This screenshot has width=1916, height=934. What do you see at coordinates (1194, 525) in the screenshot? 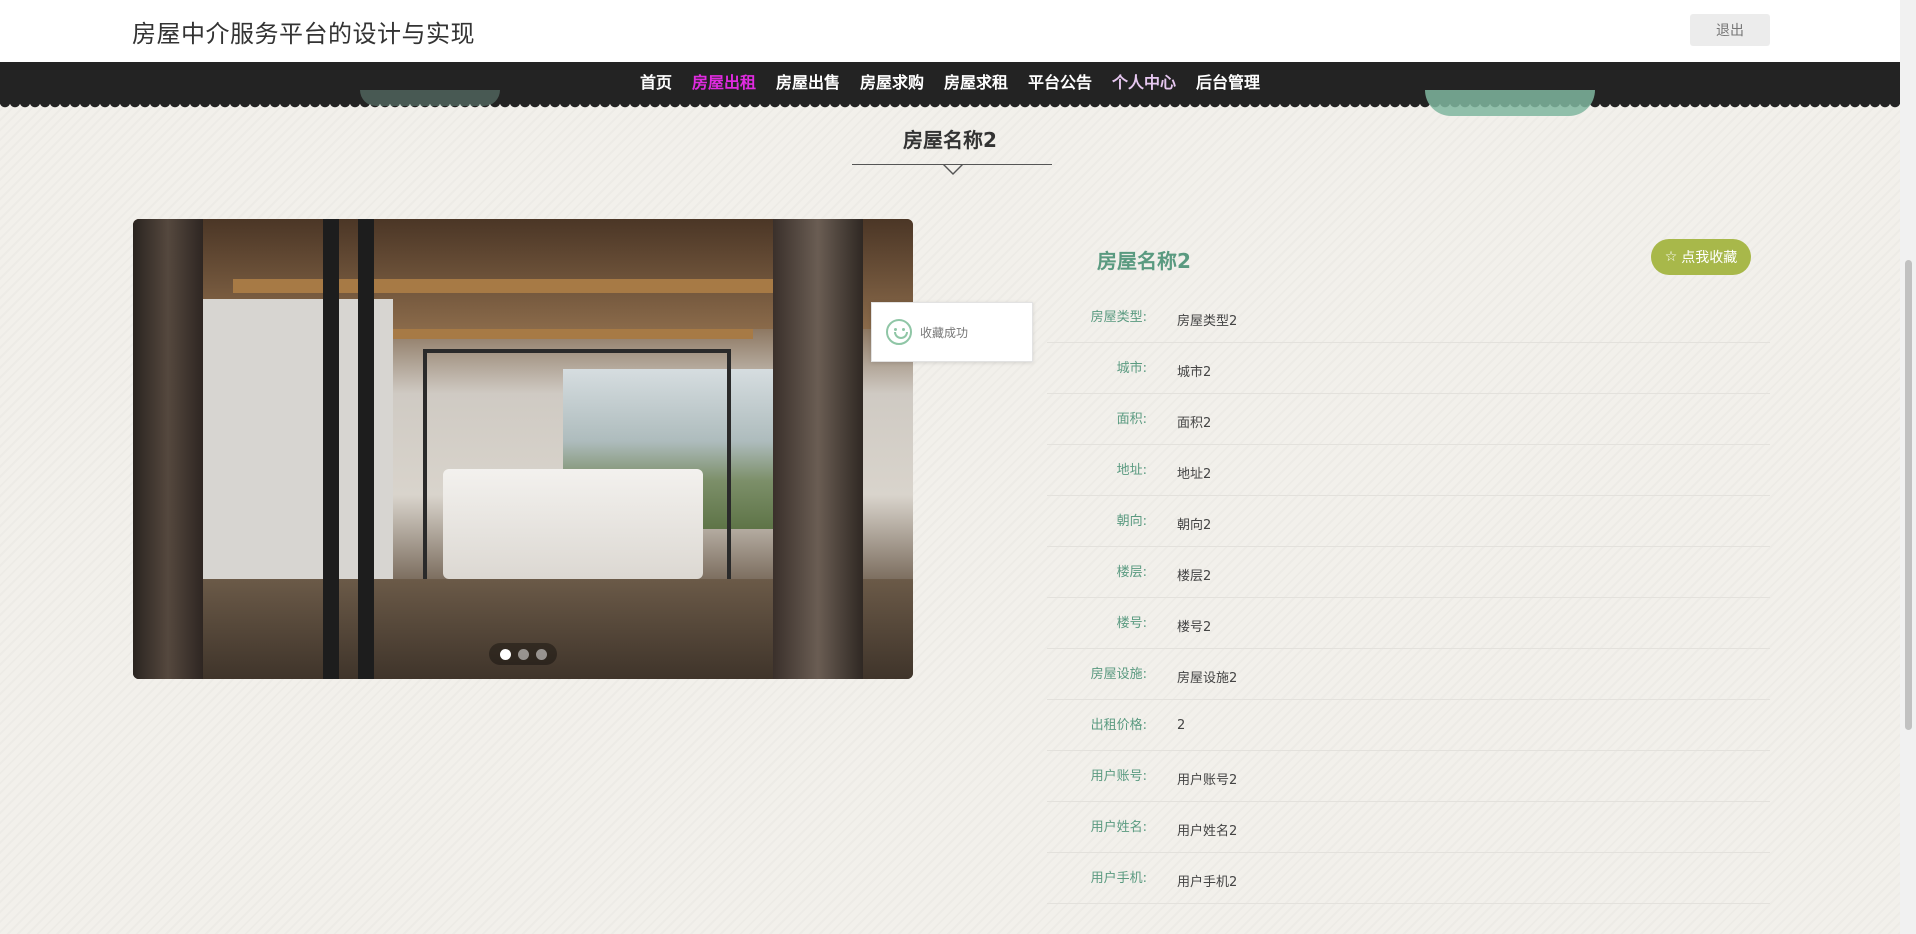
I see `field-value: 朝向2` at bounding box center [1194, 525].